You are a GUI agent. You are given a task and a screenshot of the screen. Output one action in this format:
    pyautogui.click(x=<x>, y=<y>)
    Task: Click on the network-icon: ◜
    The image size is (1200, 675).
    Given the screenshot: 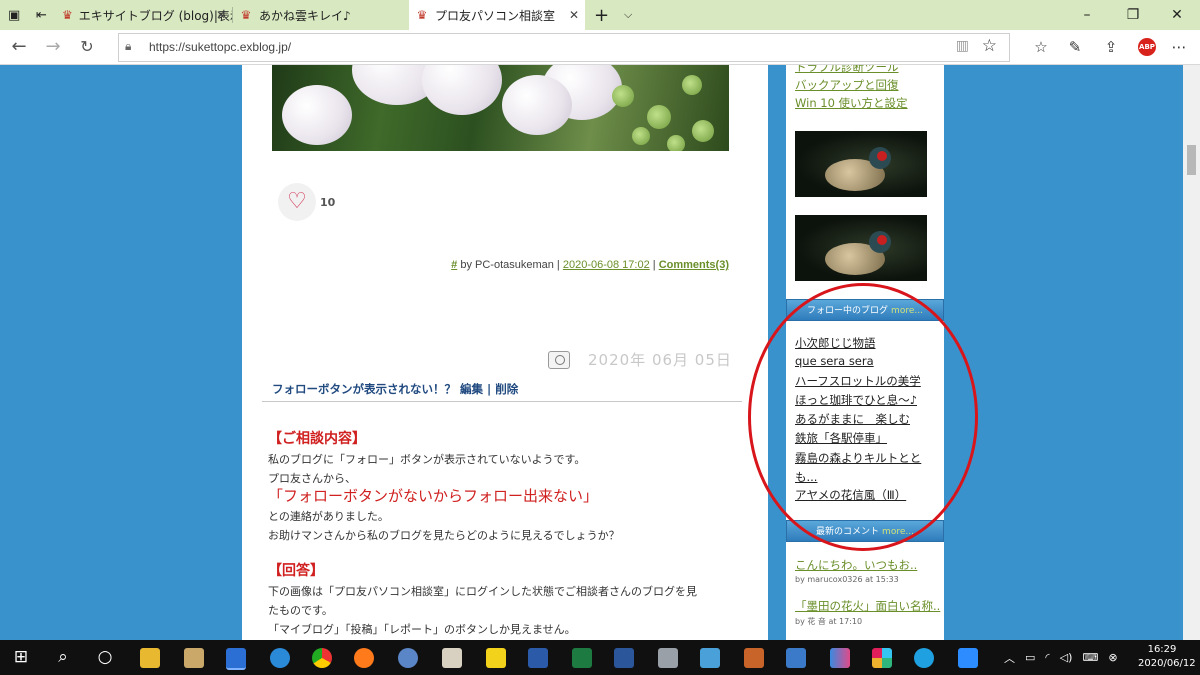 What is the action you would take?
    pyautogui.click(x=1047, y=657)
    